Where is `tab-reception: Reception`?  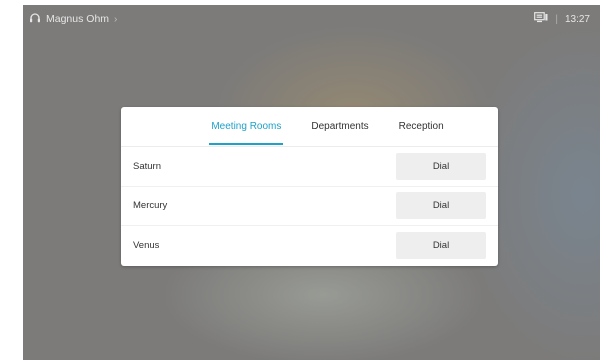
tab-reception: Reception is located at coordinates (421, 126).